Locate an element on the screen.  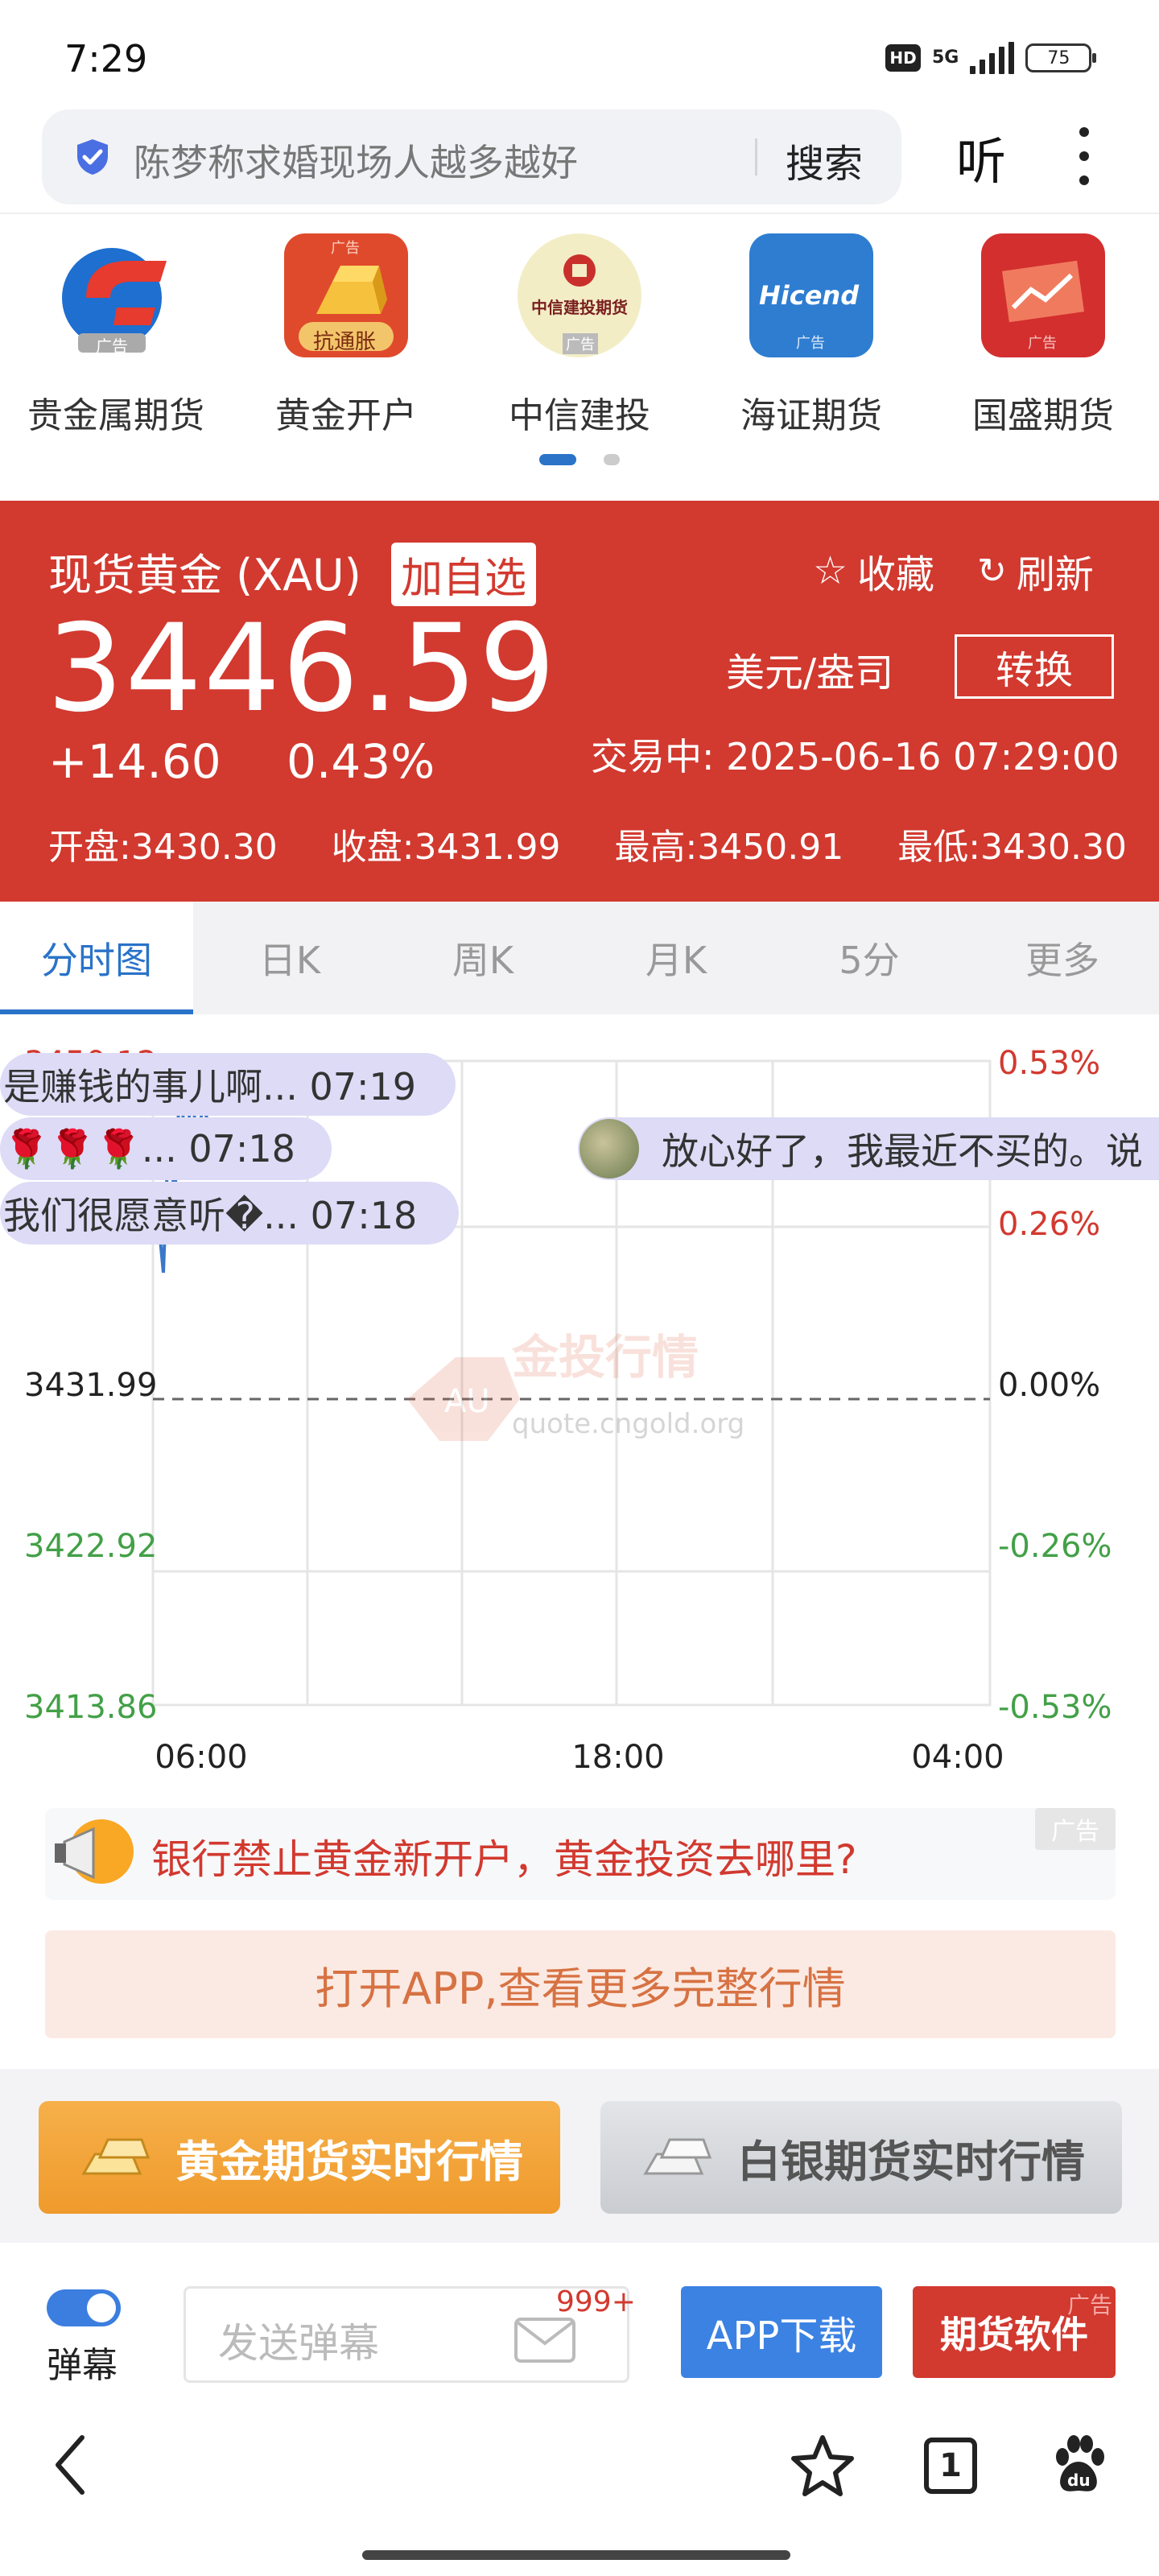
y-tick-right: 0.53% is located at coordinates (1049, 1063).